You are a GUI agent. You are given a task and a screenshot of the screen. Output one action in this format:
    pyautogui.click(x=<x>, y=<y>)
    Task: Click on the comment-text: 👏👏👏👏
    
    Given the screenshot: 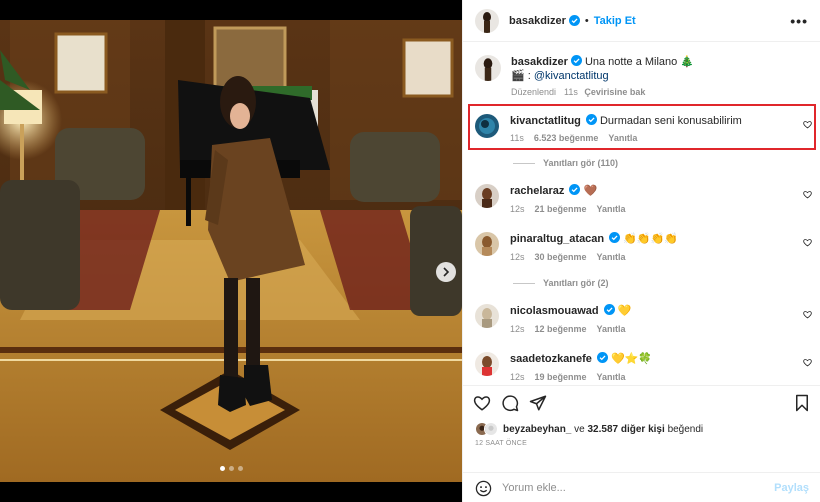 What is the action you would take?
    pyautogui.click(x=650, y=239)
    